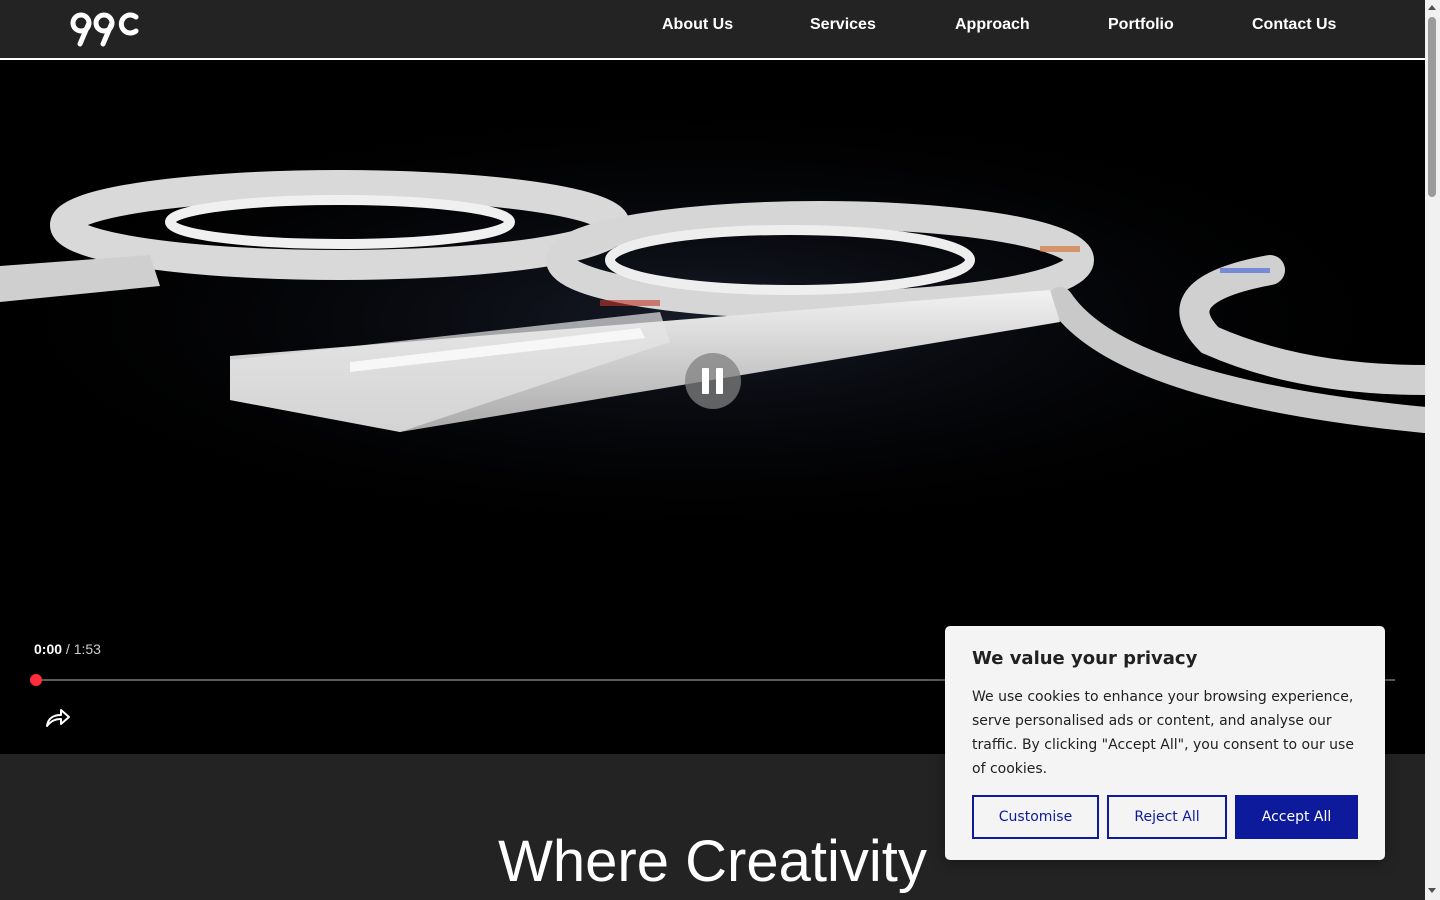 The width and height of the screenshot is (1440, 900). I want to click on pause-icon, so click(705, 381).